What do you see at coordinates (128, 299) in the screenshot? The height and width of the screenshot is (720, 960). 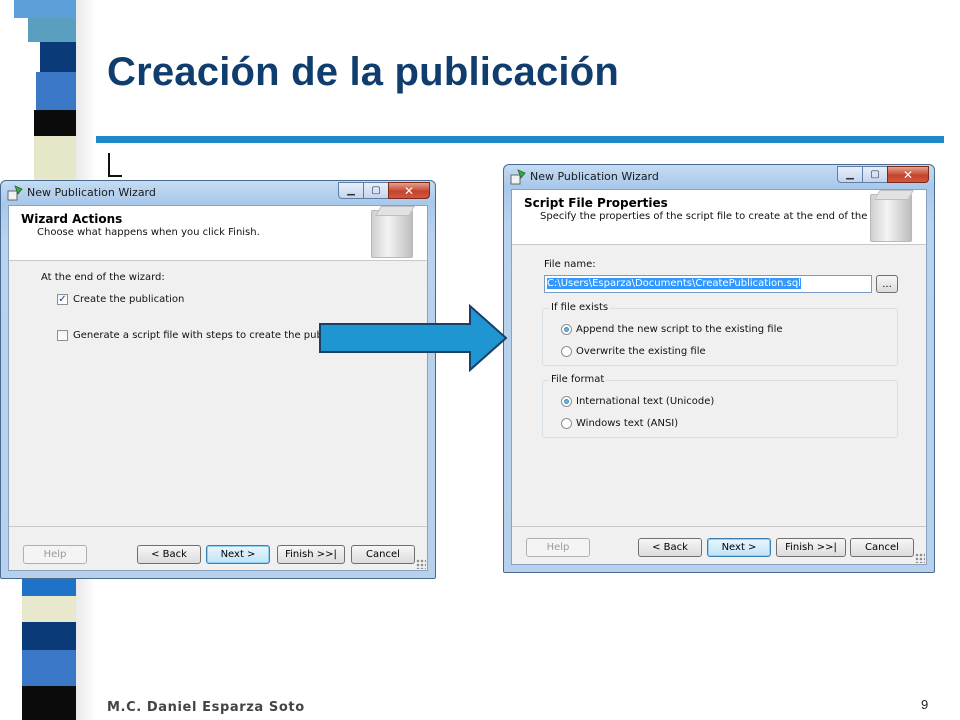 I see `create-publication-label: Create the publication` at bounding box center [128, 299].